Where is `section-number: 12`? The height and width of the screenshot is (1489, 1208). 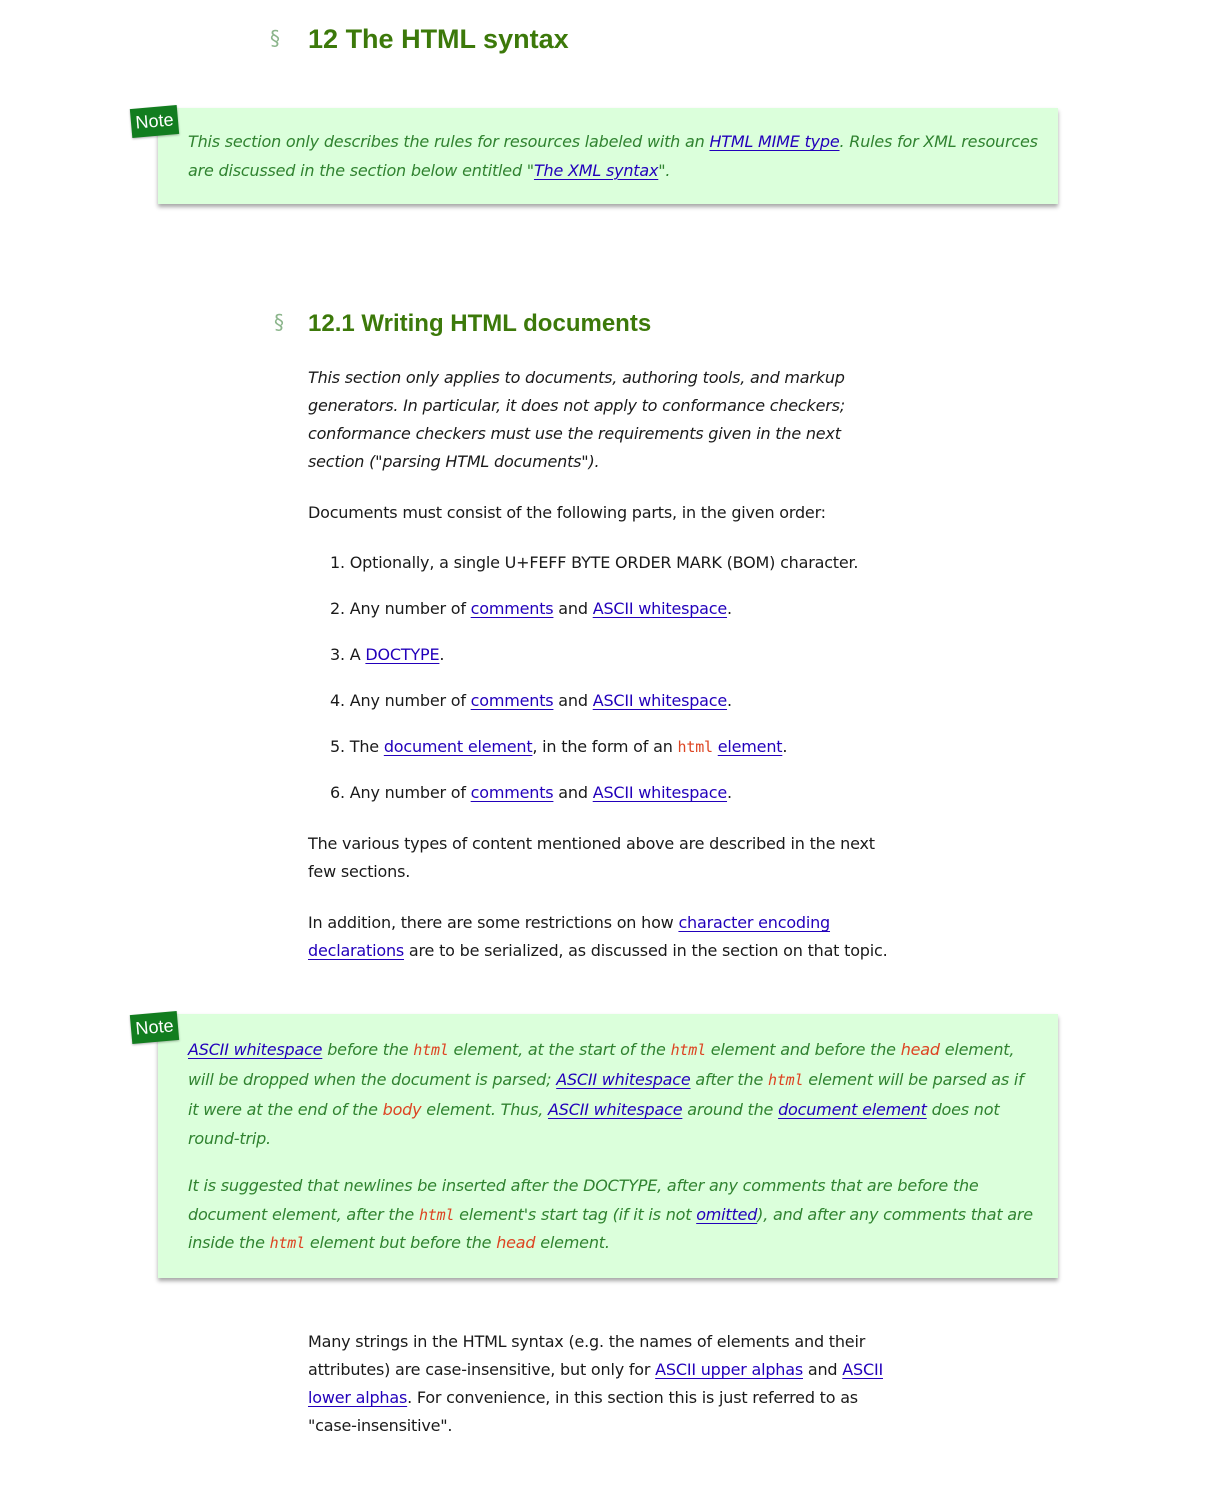 section-number: 12 is located at coordinates (323, 39).